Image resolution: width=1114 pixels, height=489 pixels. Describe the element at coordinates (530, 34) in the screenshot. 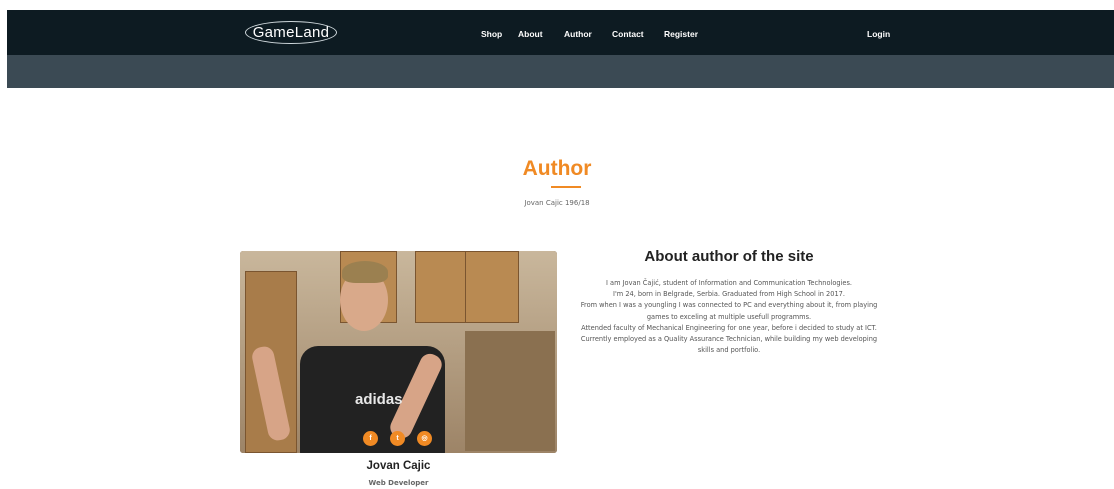

I see `nav-about: About` at that location.